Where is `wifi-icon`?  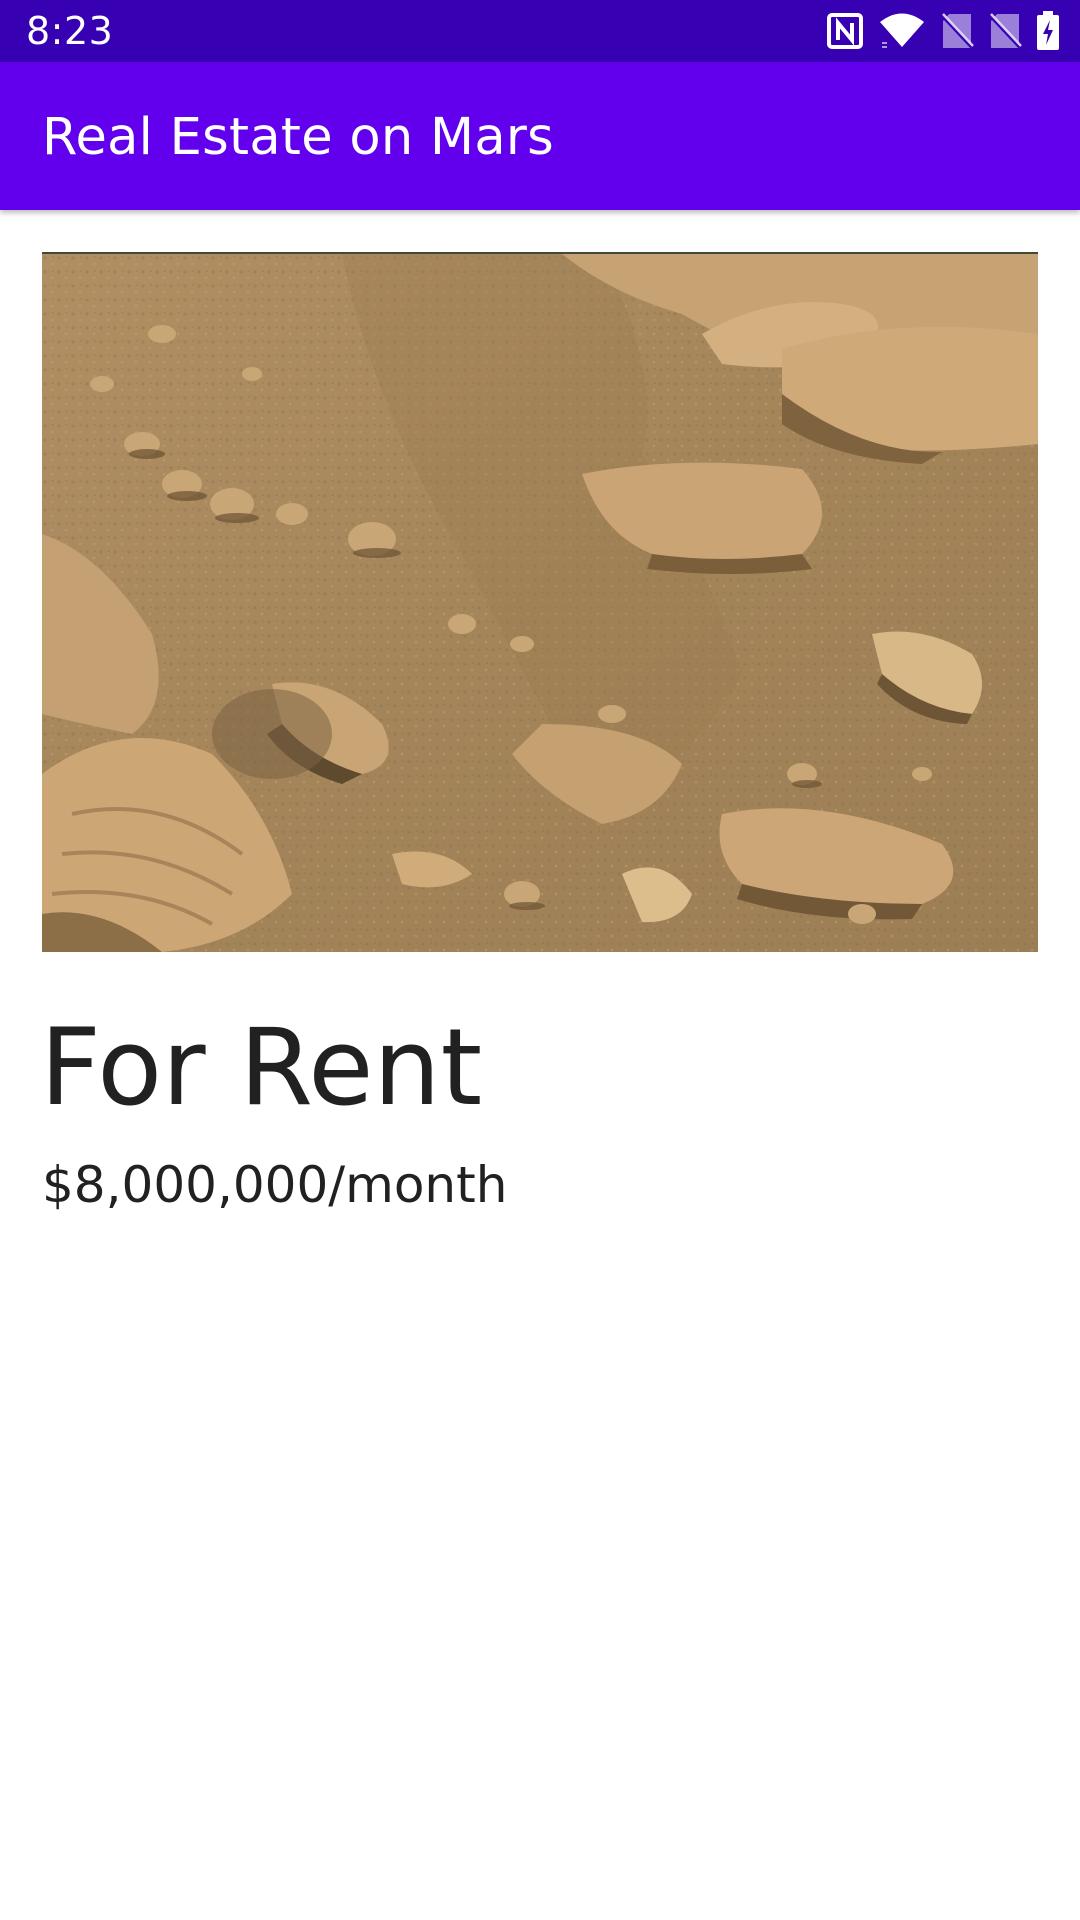 wifi-icon is located at coordinates (902, 31).